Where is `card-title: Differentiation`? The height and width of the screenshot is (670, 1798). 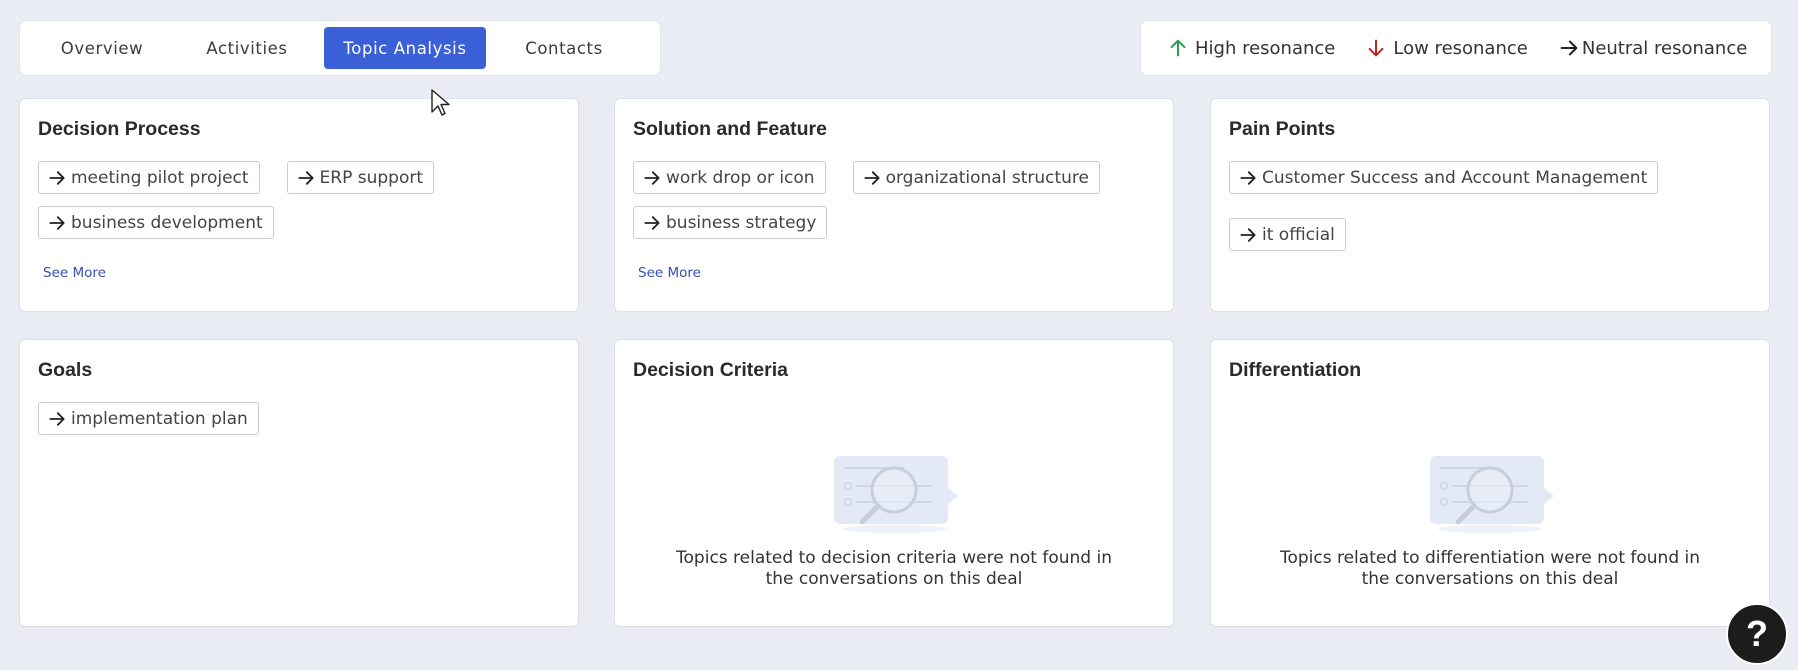 card-title: Differentiation is located at coordinates (1295, 370).